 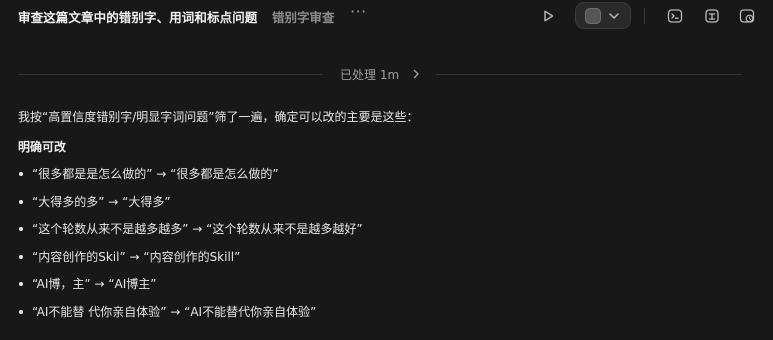 I want to click on fix-text: “AI博，主” → “AI博主”, so click(x=94, y=284).